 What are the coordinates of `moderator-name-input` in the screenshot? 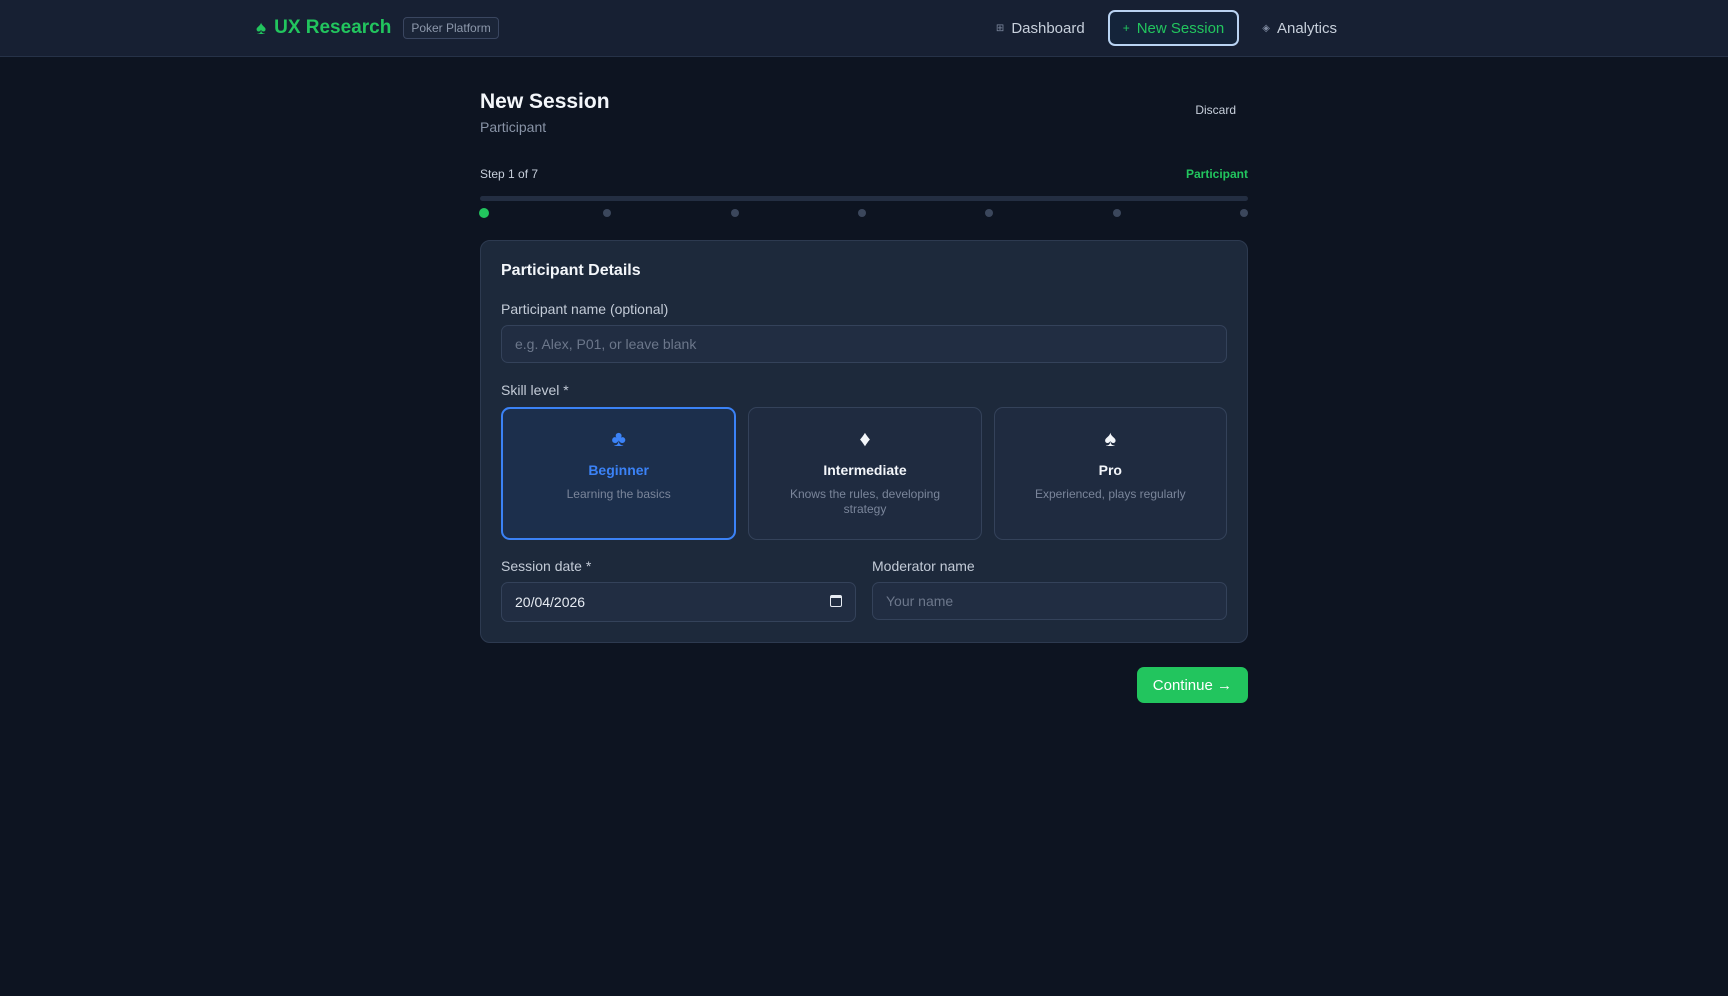 It's located at (1049, 601).